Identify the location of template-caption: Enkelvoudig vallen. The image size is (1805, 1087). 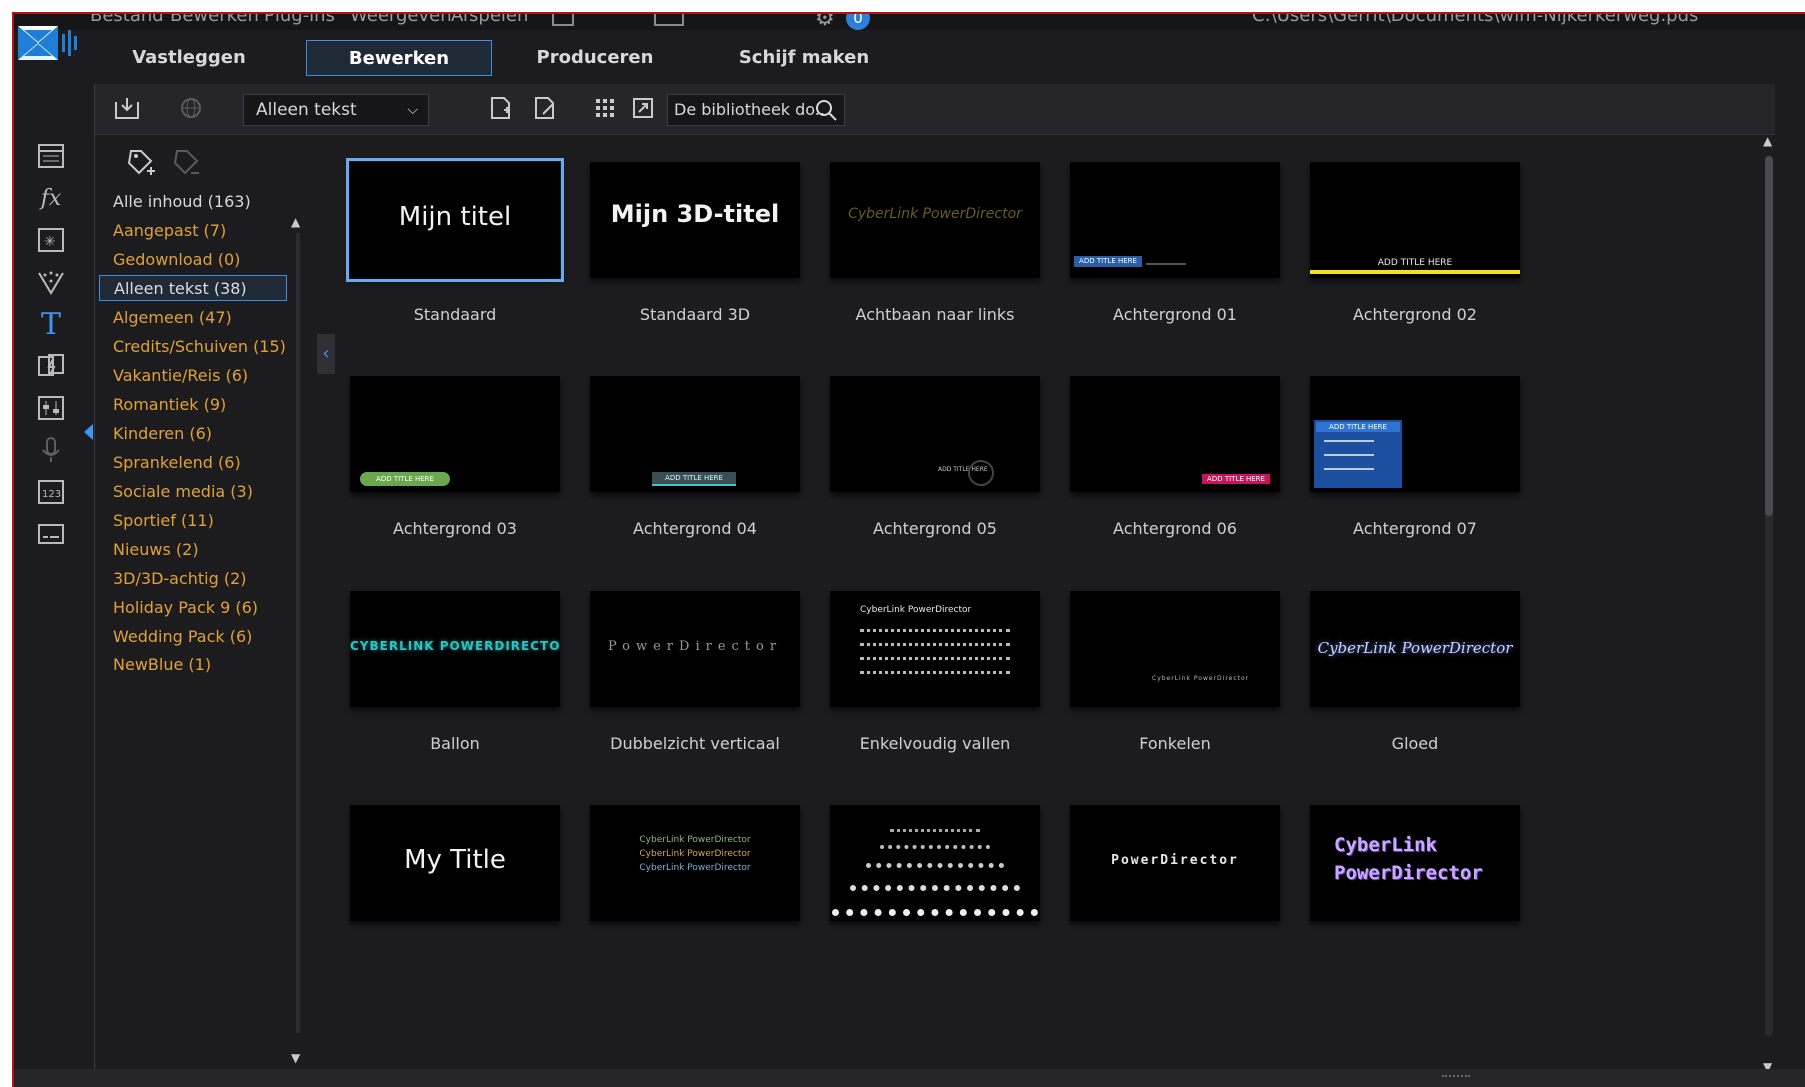
(935, 743).